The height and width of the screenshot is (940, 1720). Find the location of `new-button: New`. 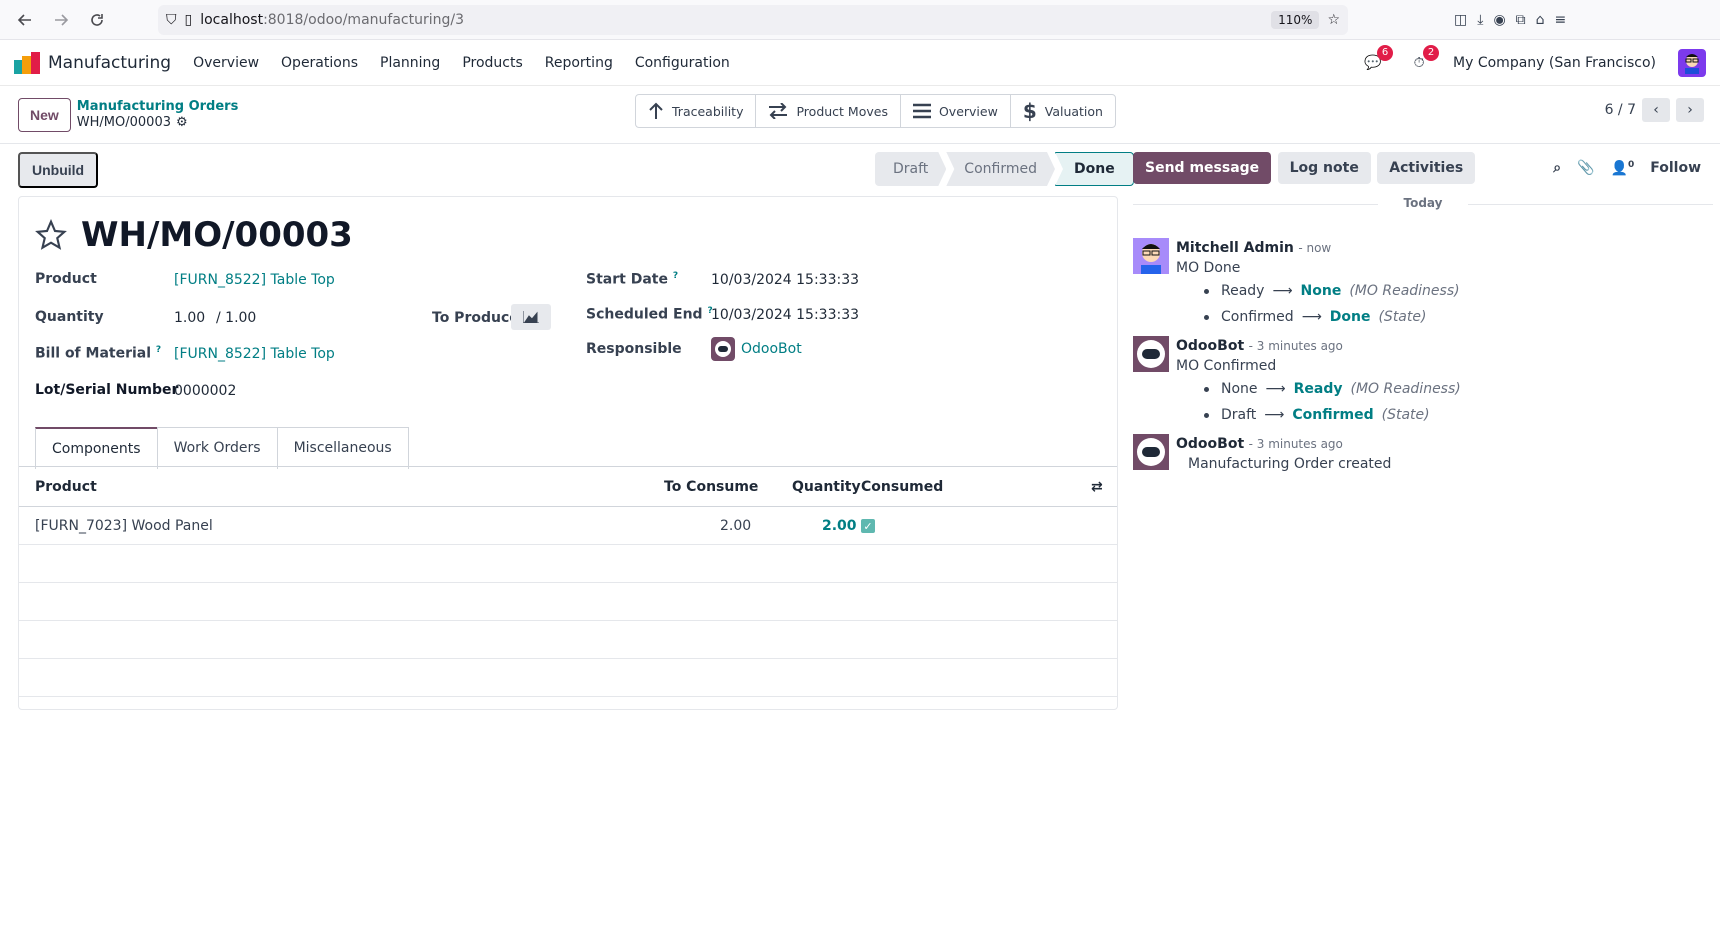

new-button: New is located at coordinates (44, 114).